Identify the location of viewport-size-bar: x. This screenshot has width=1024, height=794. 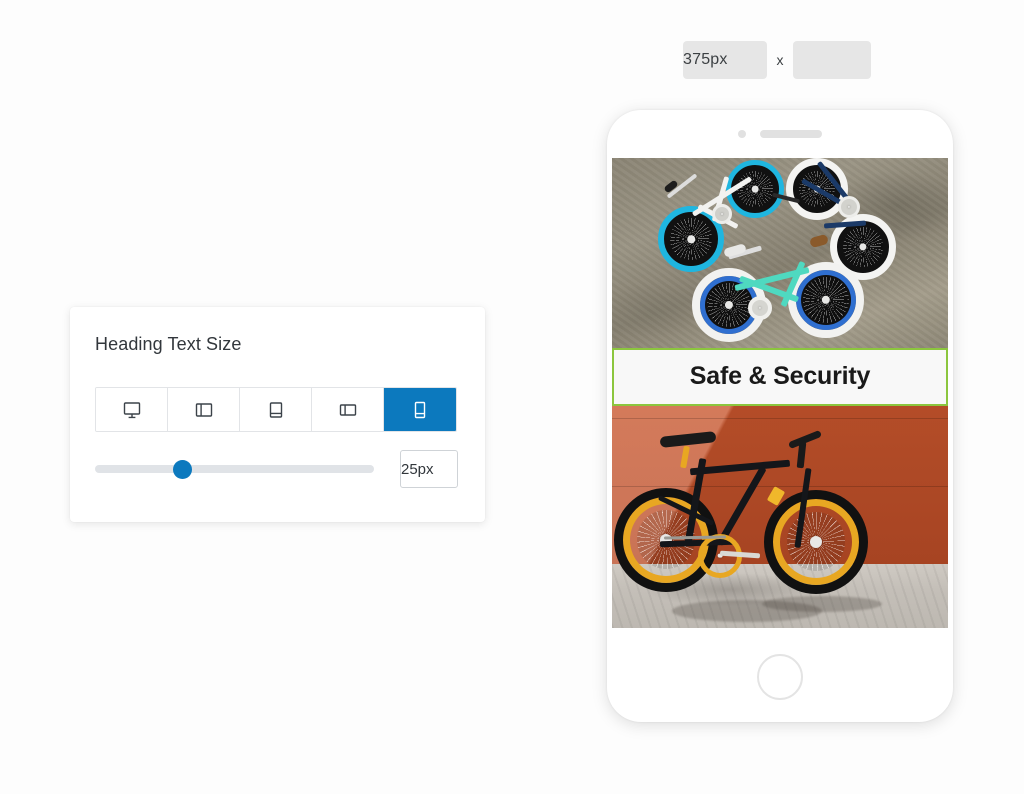
(777, 60).